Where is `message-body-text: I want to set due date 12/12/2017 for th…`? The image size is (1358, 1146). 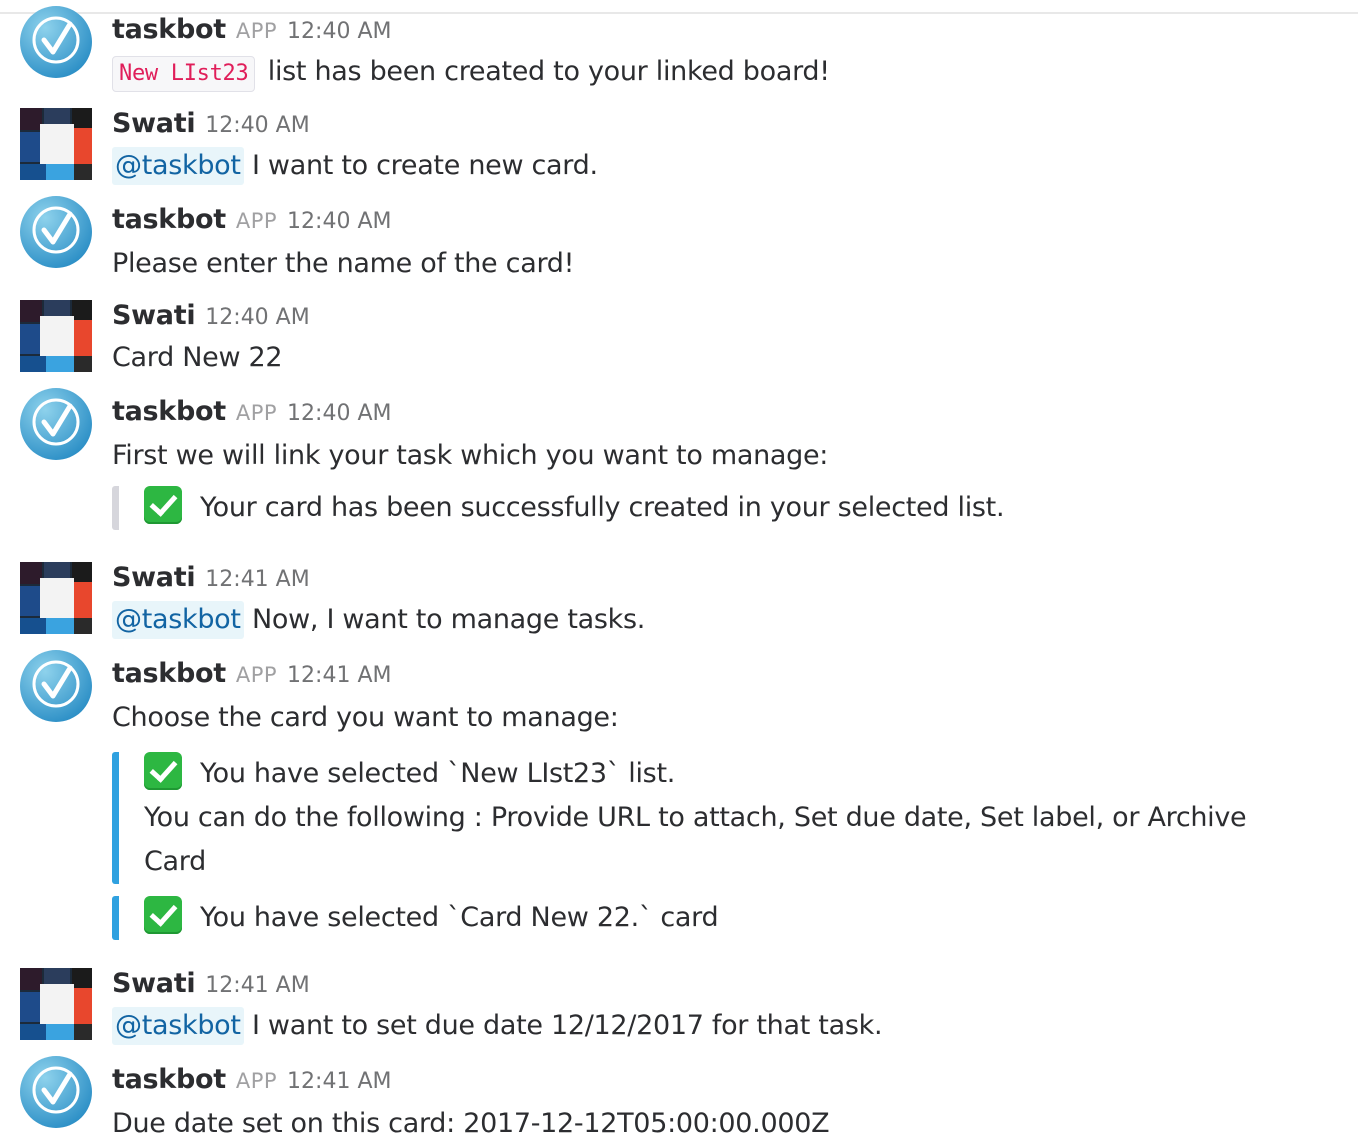 message-body-text: I want to set due date 12/12/2017 for th… is located at coordinates (567, 1025).